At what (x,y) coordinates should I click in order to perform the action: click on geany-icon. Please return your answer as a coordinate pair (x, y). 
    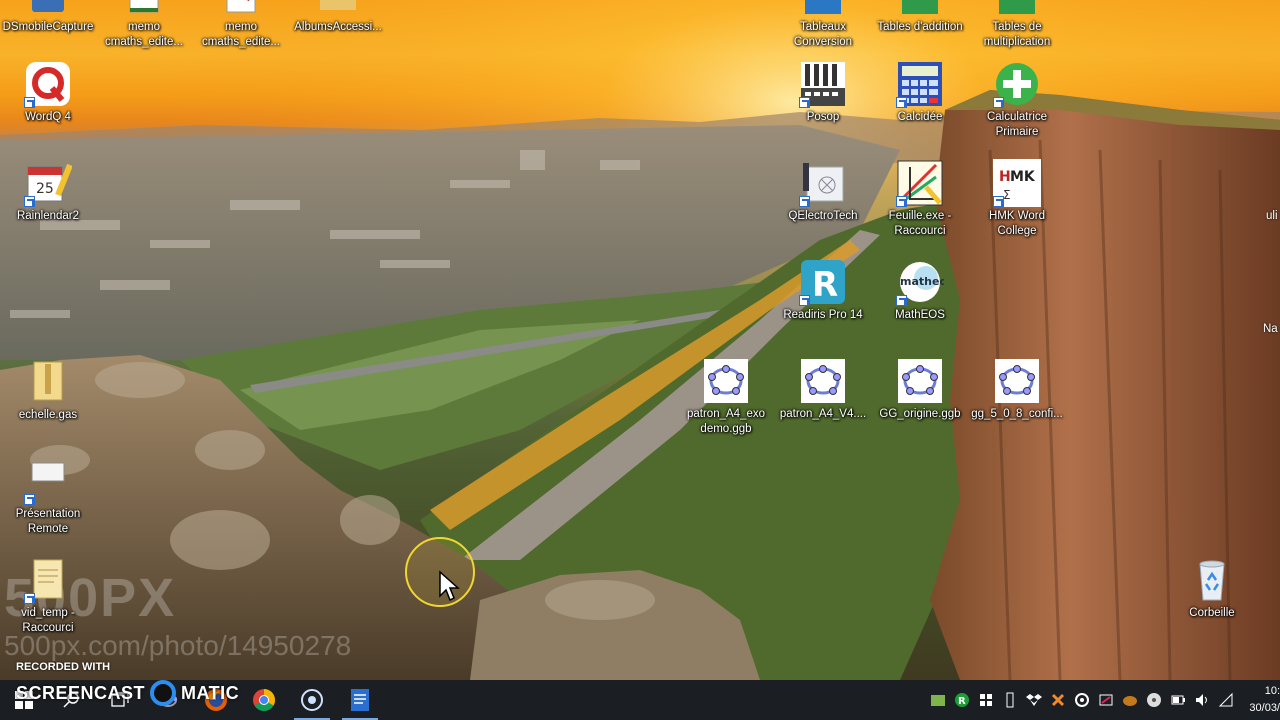
    Looking at the image, I should click on (938, 700).